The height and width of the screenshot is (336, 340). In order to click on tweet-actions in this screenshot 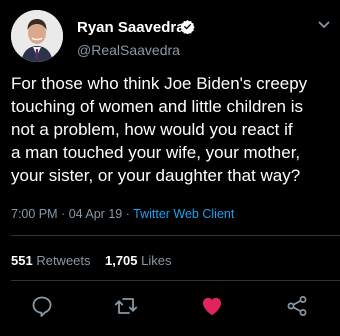, I will do `click(170, 309)`.